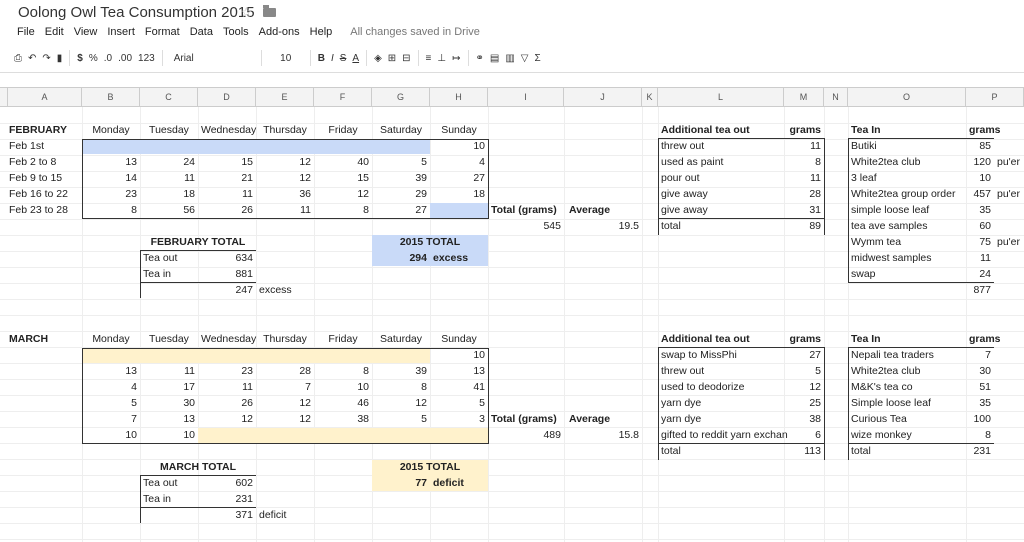 This screenshot has height=542, width=1024. Describe the element at coordinates (907, 194) in the screenshot. I see `list-item-name: White2tea group order` at that location.